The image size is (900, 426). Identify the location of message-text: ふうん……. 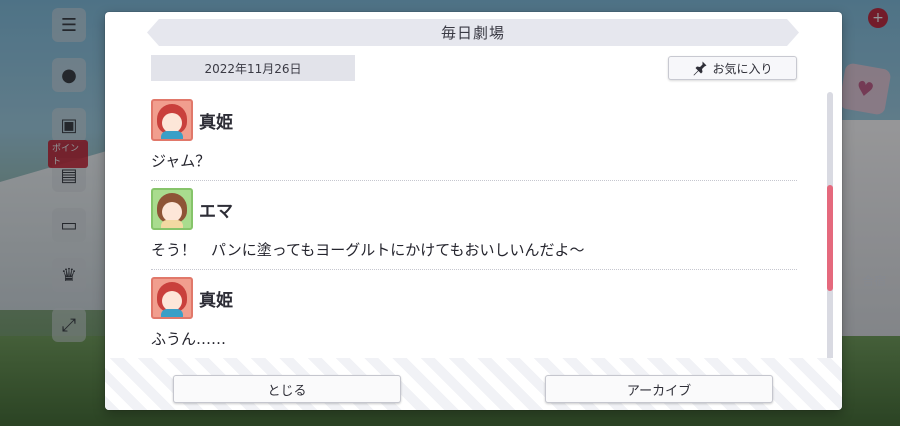
(189, 339).